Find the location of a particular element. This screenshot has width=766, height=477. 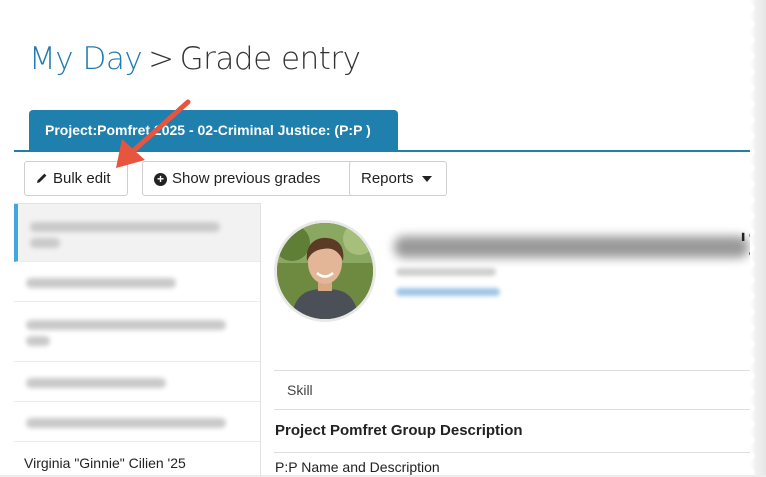

skill-column-header: Skill is located at coordinates (517, 390).